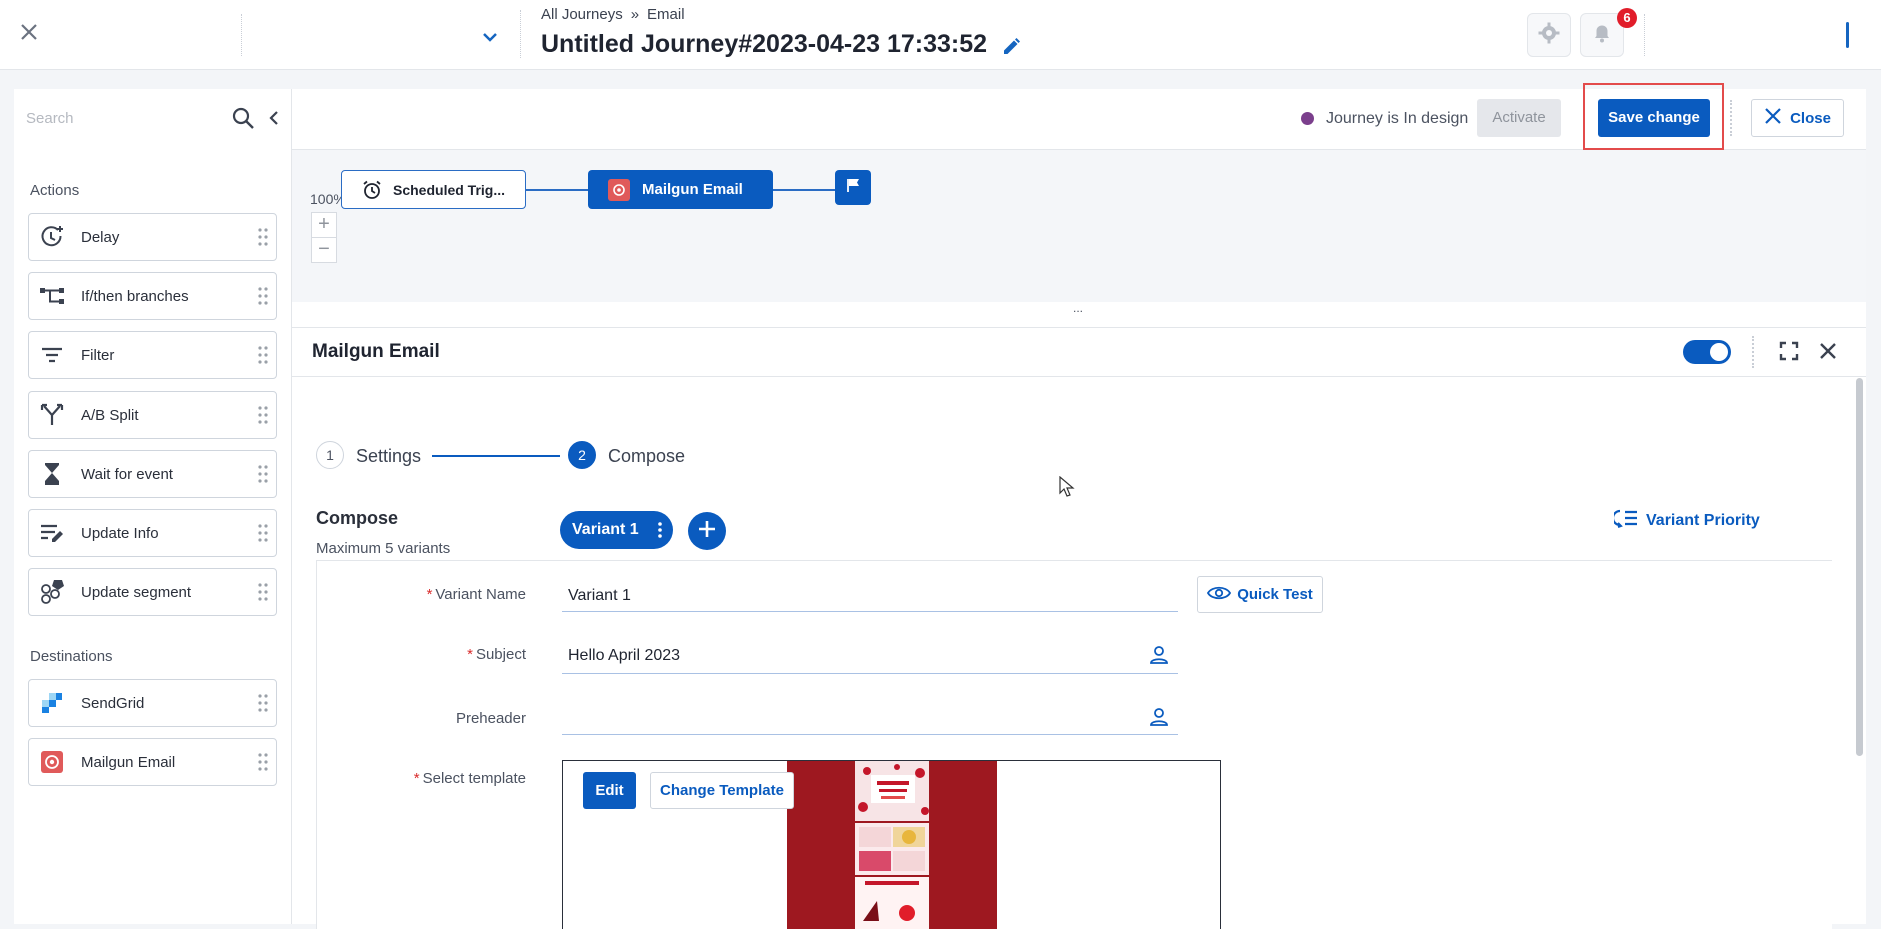 This screenshot has width=1881, height=929. I want to click on filter-icon, so click(52, 355).